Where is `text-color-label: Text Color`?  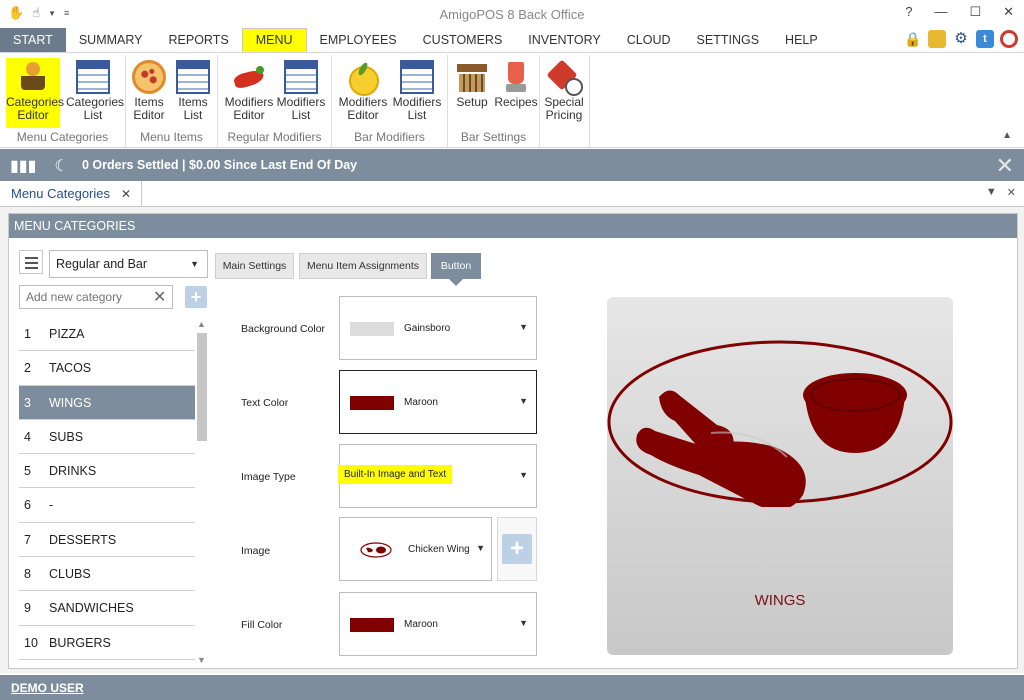 text-color-label: Text Color is located at coordinates (265, 403).